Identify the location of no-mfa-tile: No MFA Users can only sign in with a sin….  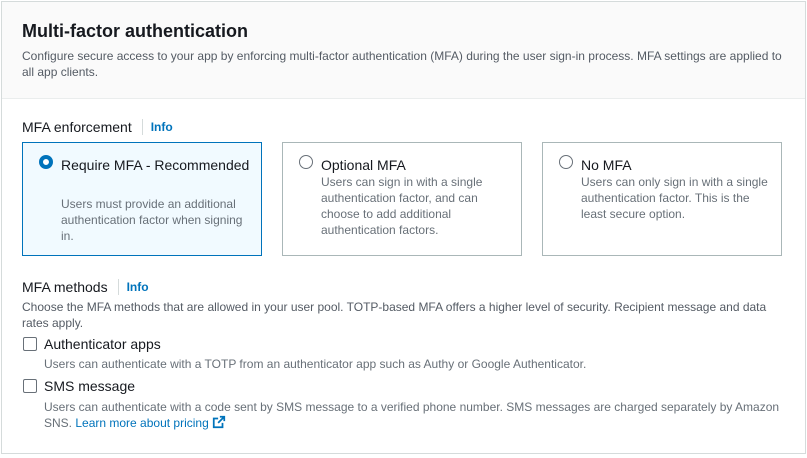
(662, 199).